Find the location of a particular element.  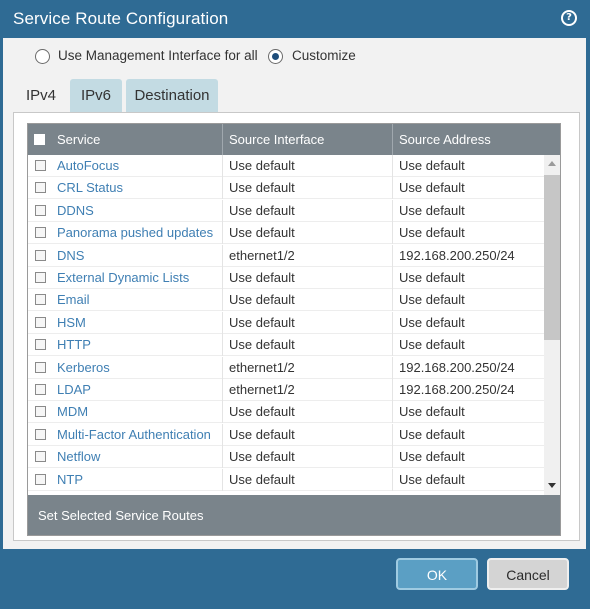

service-link: DDNS is located at coordinates (139, 211).